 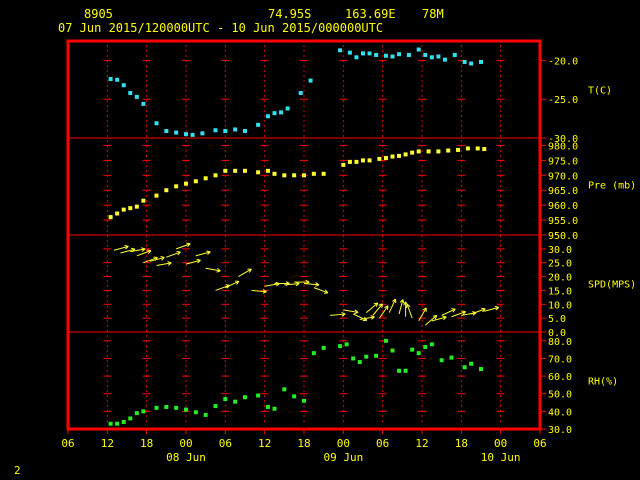 What do you see at coordinates (433, 14) in the screenshot?
I see `station-elevation: 78M` at bounding box center [433, 14].